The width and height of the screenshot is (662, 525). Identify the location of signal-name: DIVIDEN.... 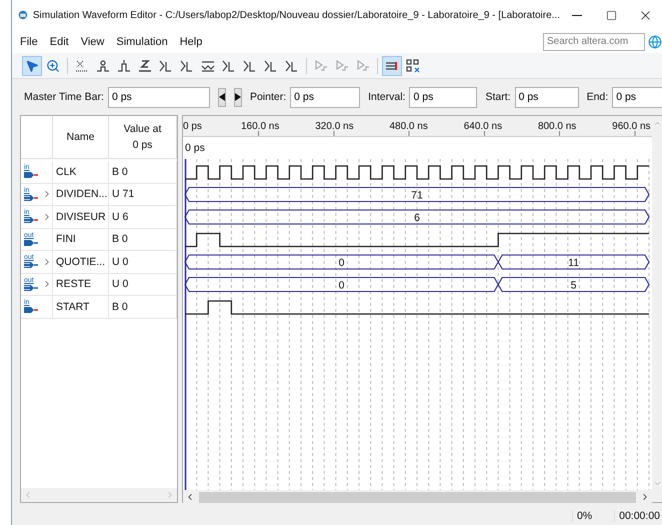
(81, 194).